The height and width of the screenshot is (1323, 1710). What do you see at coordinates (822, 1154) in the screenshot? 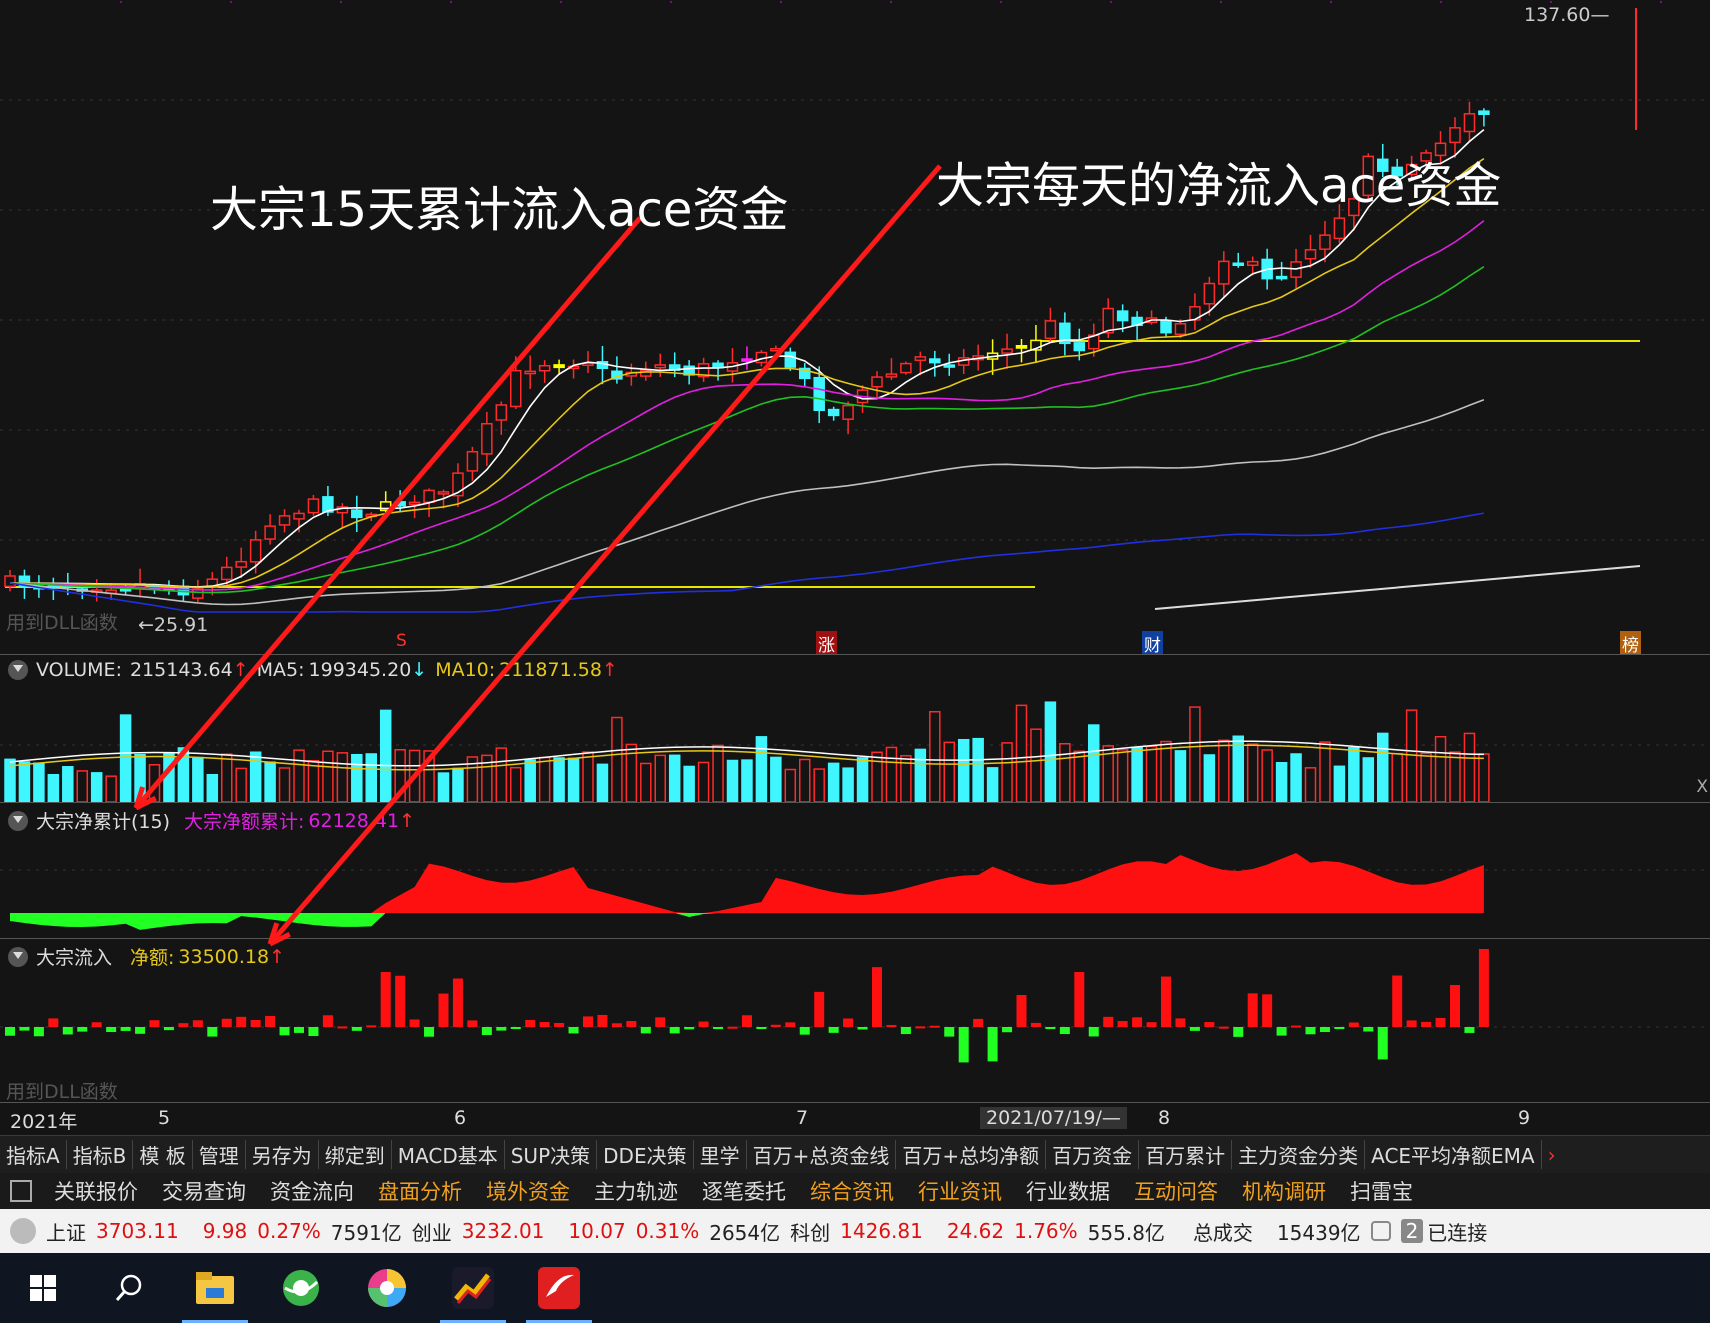
I see `indicator-tab: 百万+总资金线` at bounding box center [822, 1154].